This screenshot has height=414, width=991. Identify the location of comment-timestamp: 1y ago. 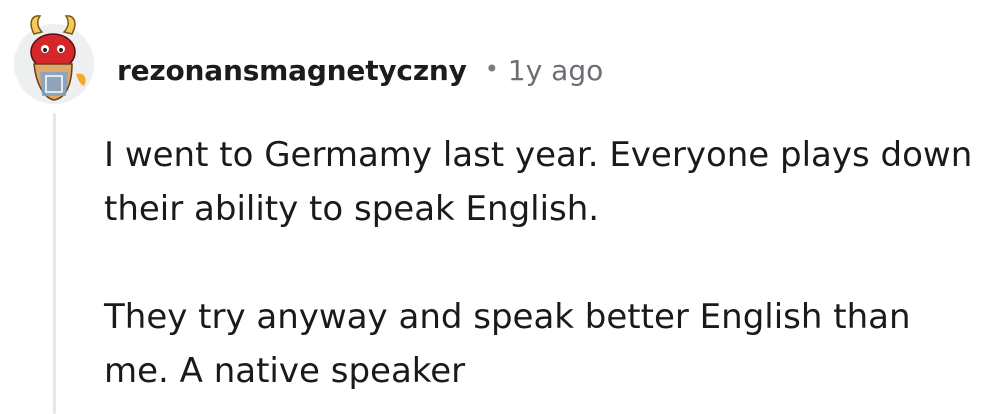
(555, 70).